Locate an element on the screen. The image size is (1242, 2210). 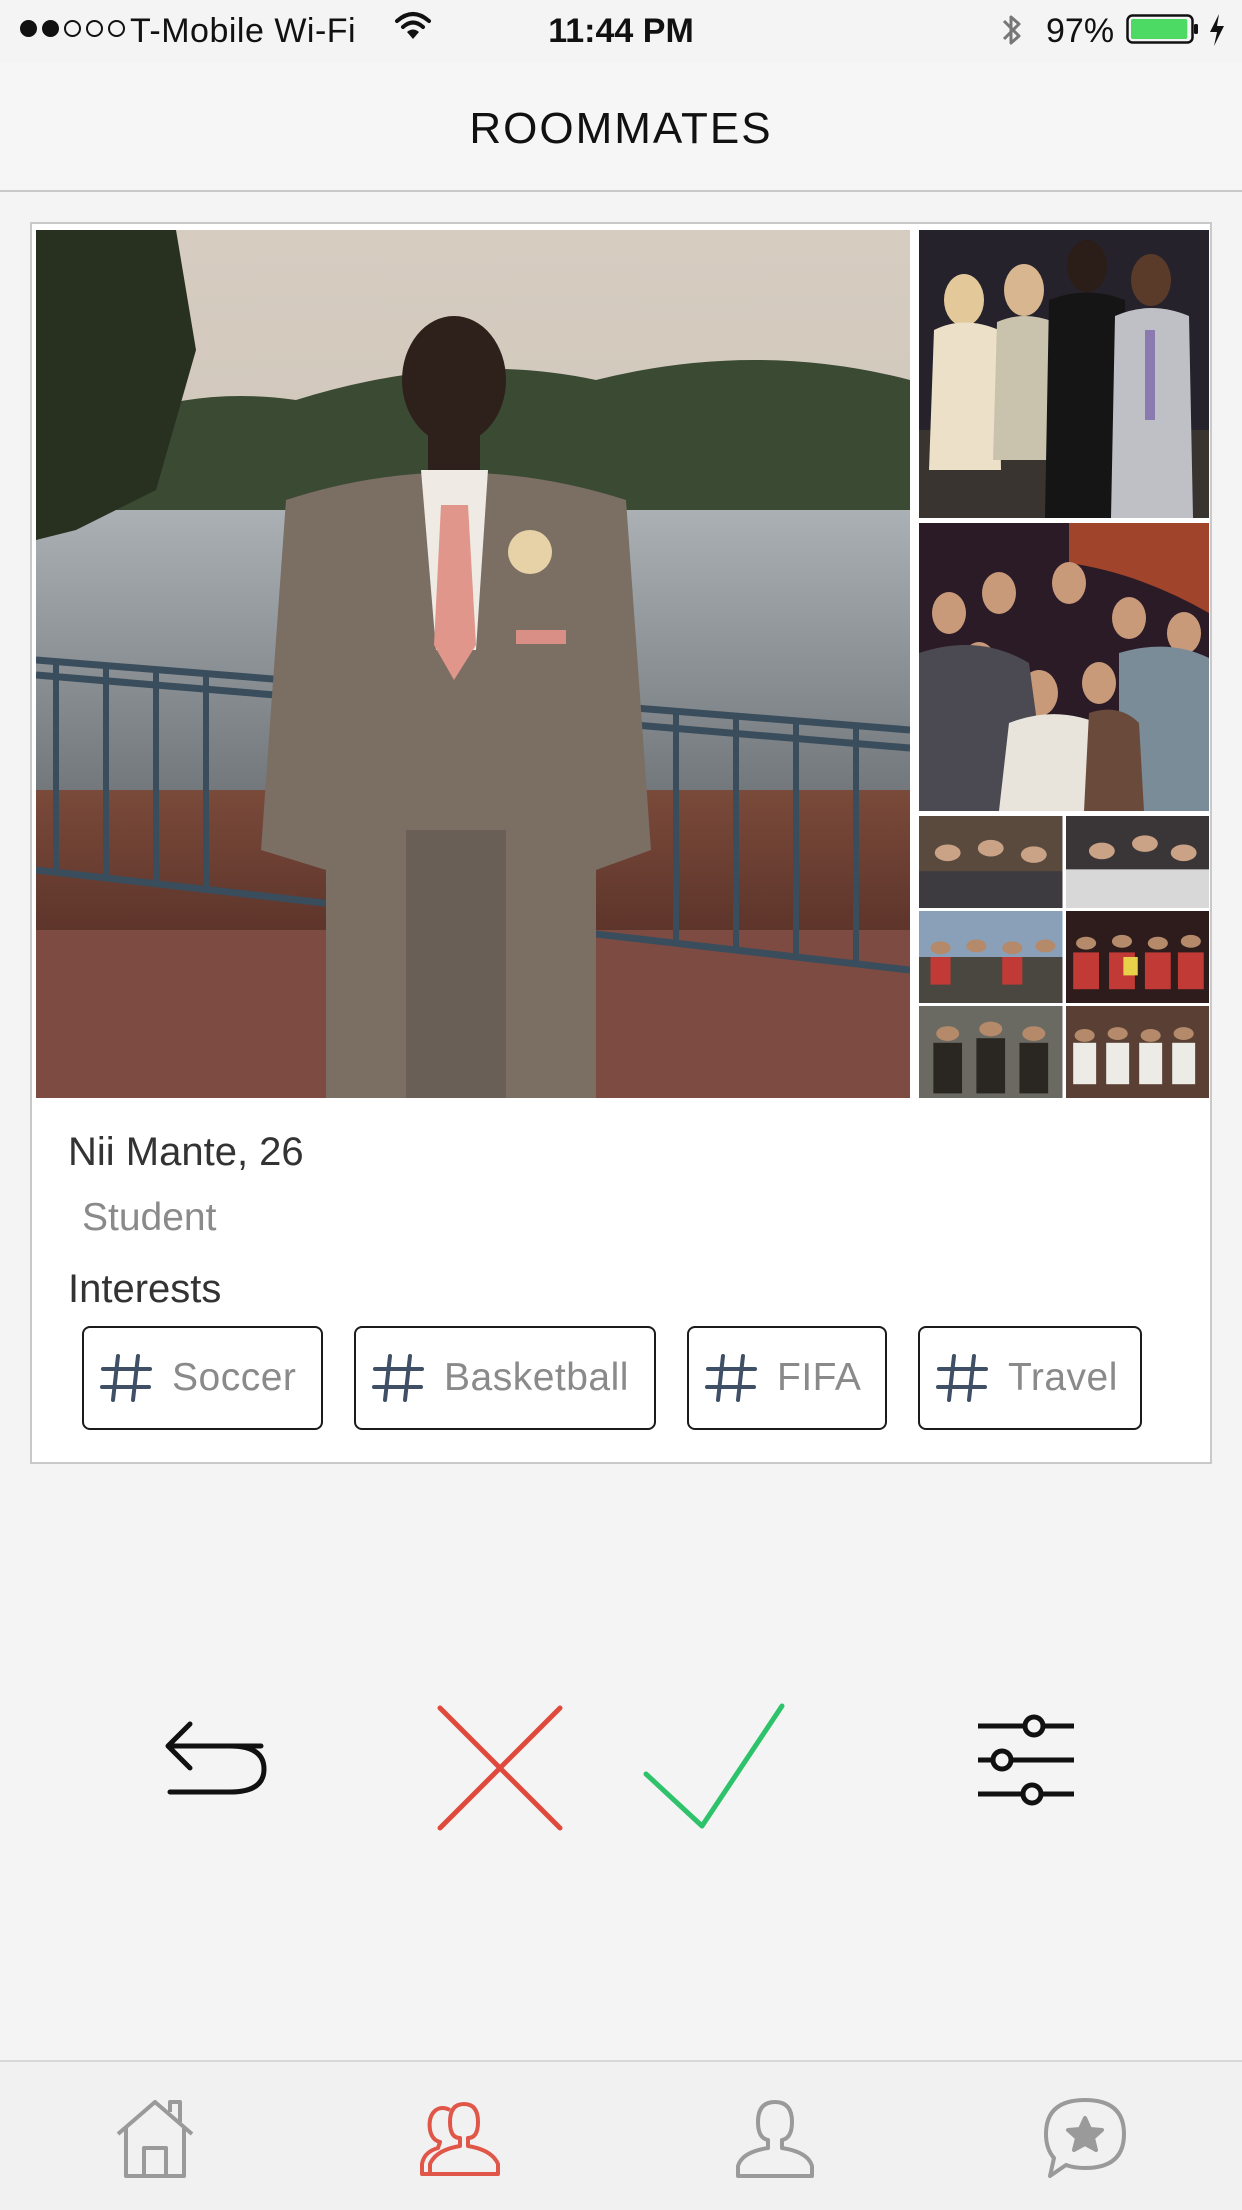
interest-tag-label: Travel is located at coordinates (1063, 1377).